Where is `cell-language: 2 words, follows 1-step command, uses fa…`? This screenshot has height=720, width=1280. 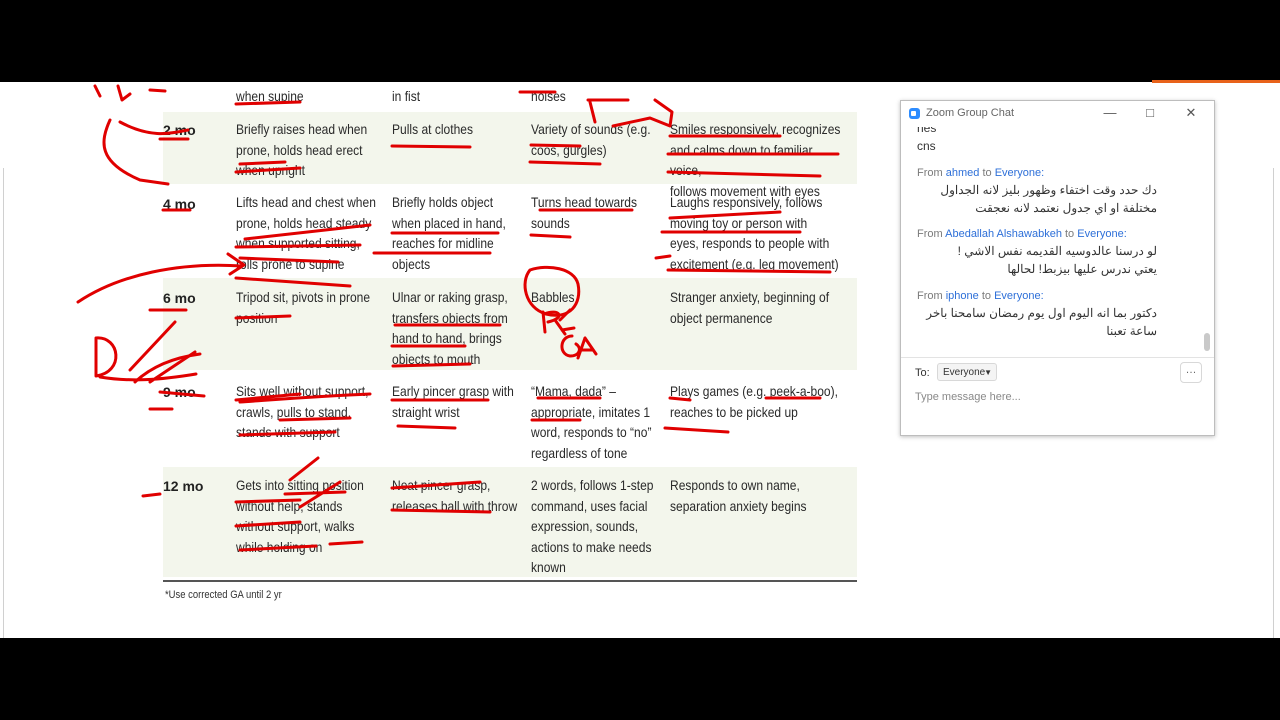
cell-language: 2 words, follows 1-step command, uses fa… is located at coordinates (592, 526).